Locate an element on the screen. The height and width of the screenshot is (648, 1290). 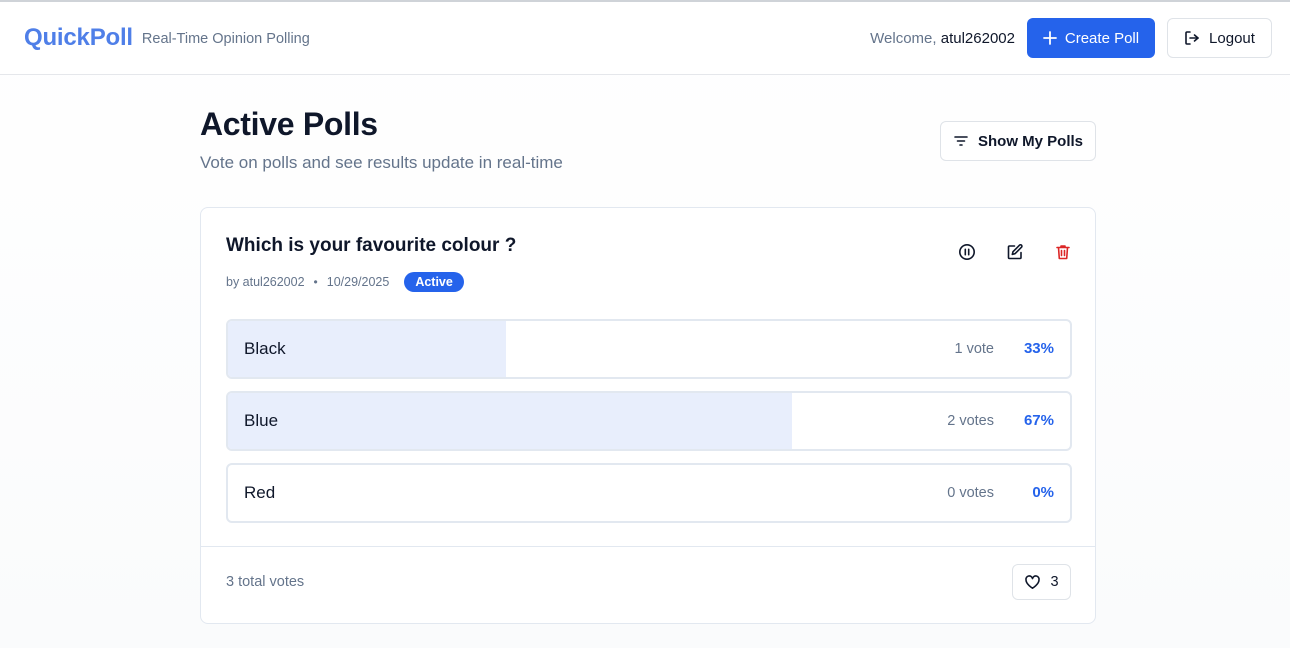
poll-option: Red 0 votes 0% is located at coordinates (649, 493).